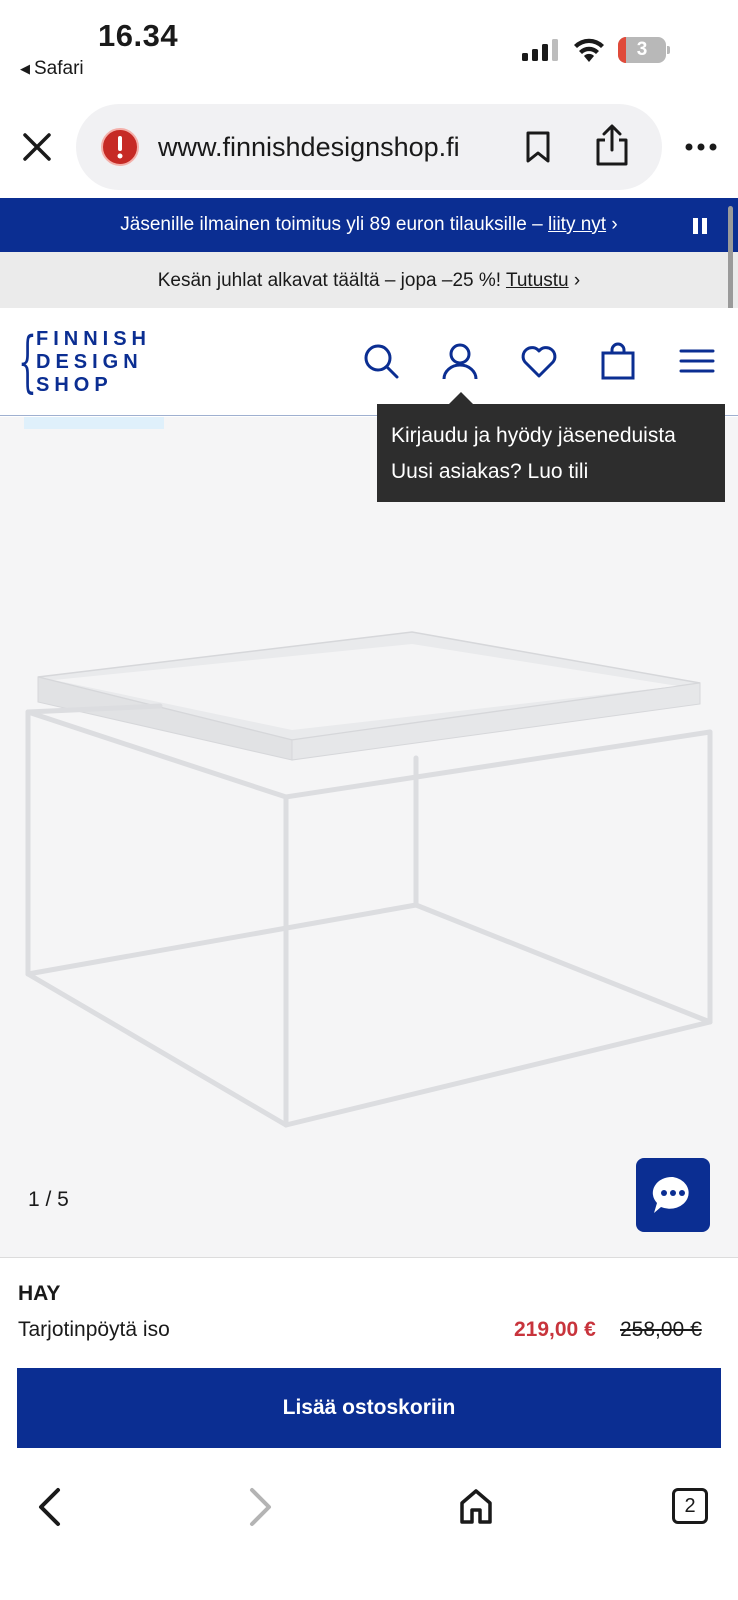 Image resolution: width=738 pixels, height=1600 pixels. Describe the element at coordinates (59, 68) in the screenshot. I see `back-app-label: Safari` at that location.